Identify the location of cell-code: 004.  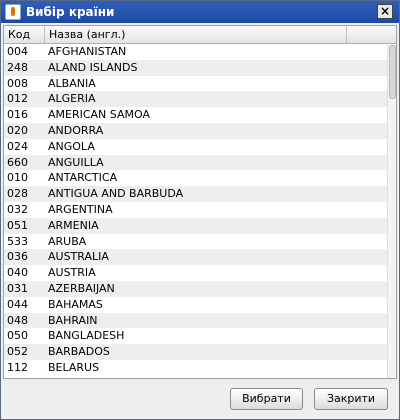
(17, 51).